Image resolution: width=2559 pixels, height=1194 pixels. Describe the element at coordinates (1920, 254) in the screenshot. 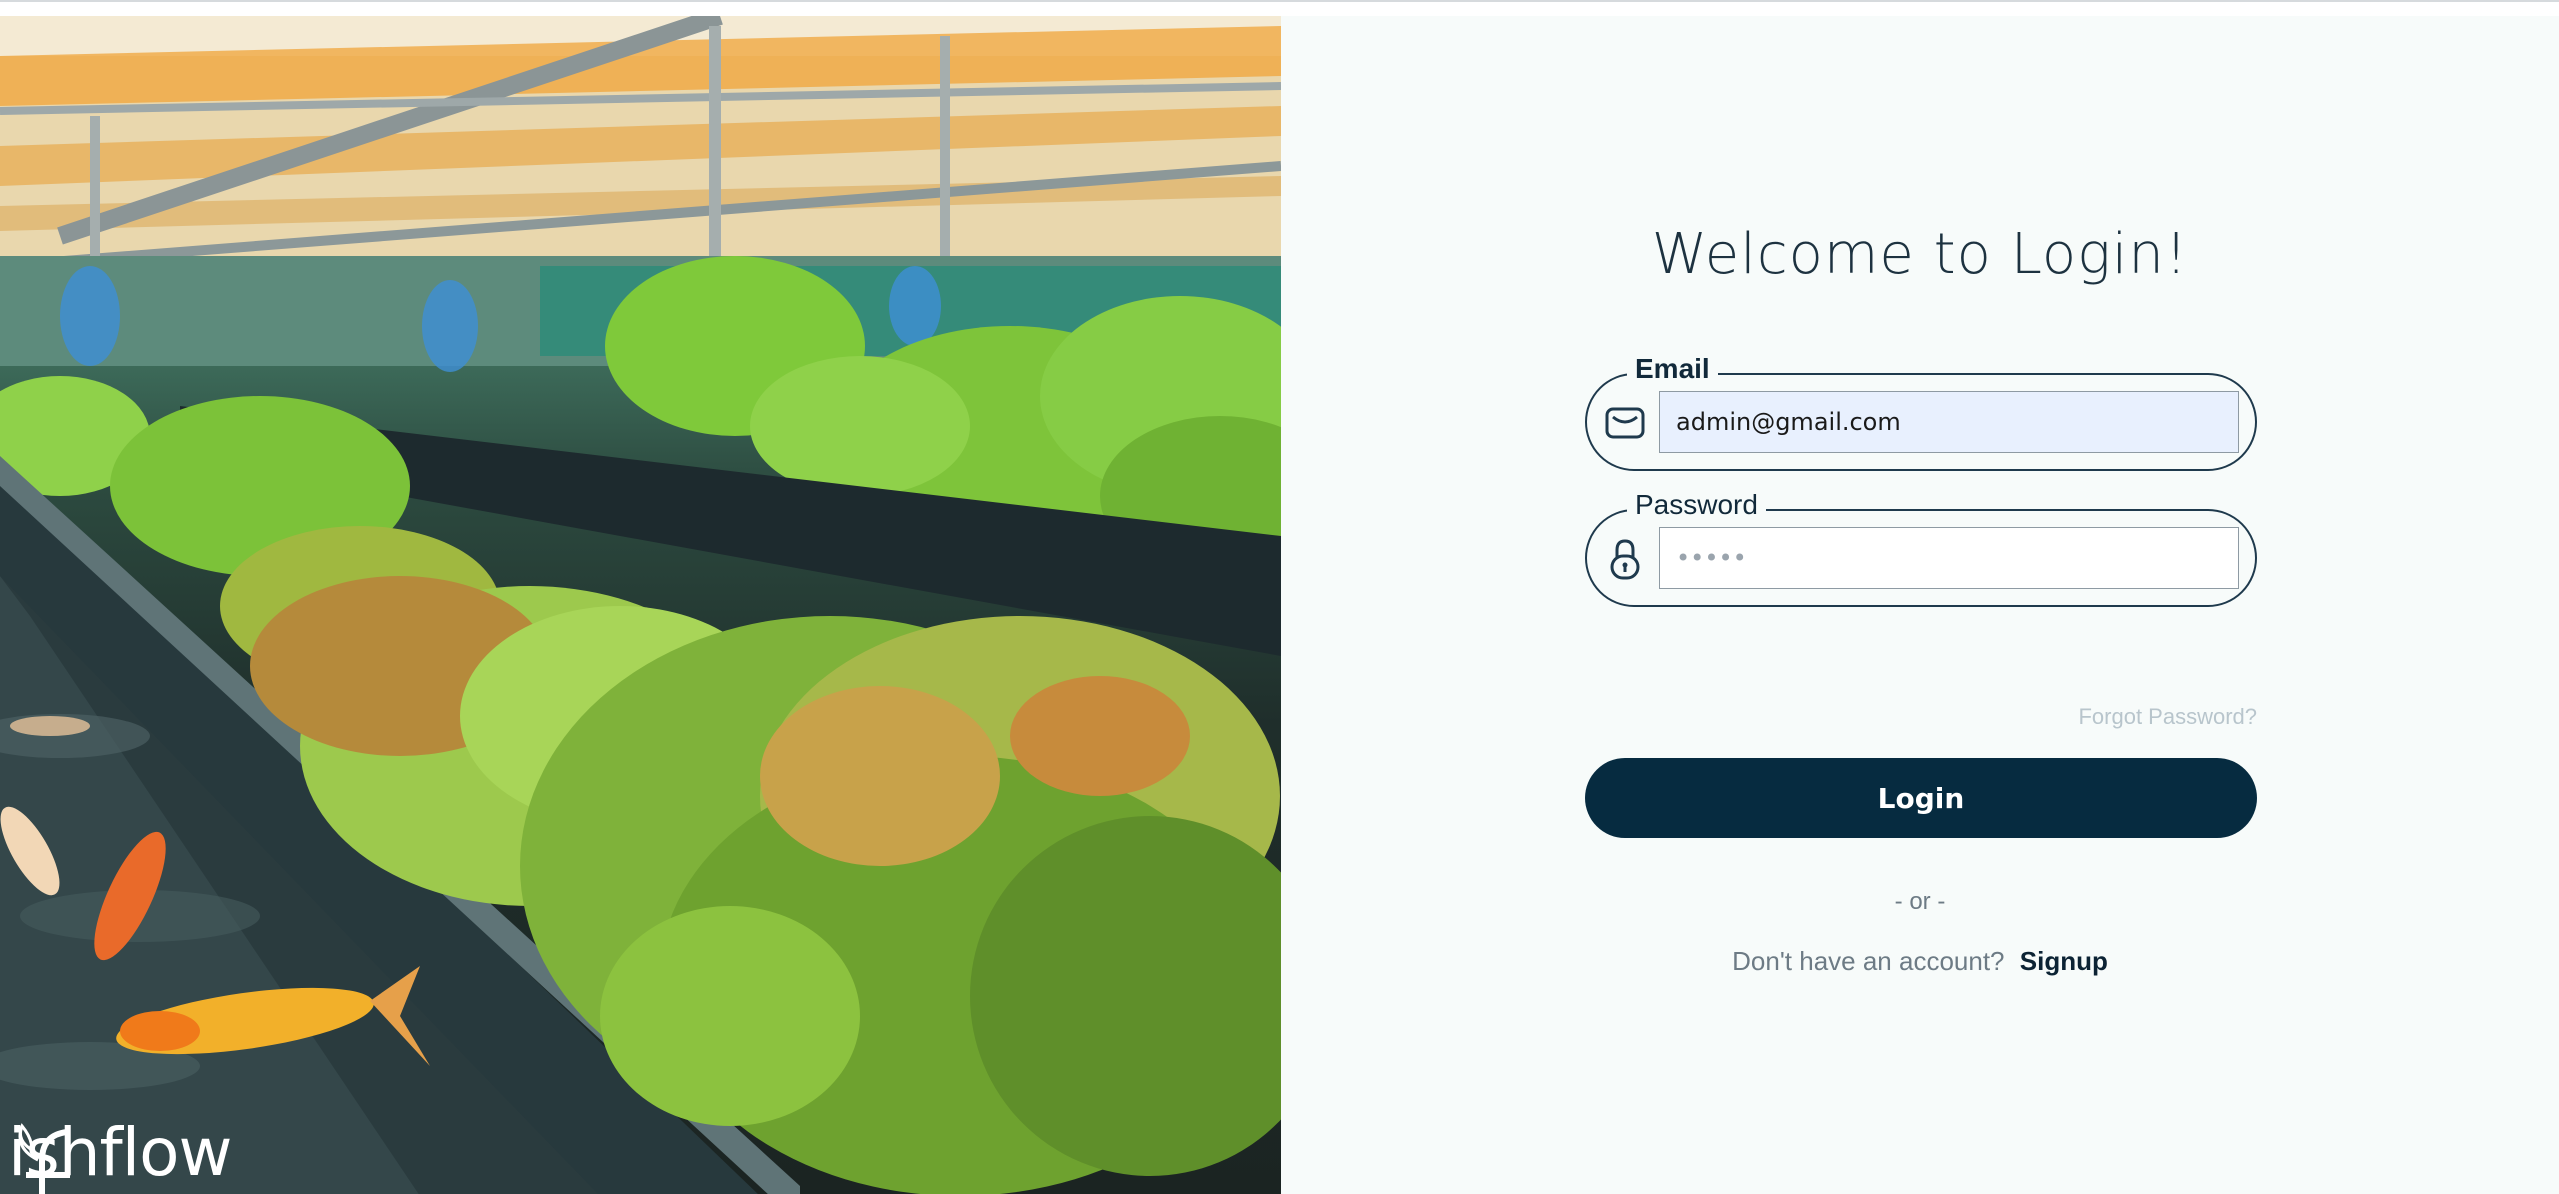

I see `page-title: Welcome to Login!` at that location.